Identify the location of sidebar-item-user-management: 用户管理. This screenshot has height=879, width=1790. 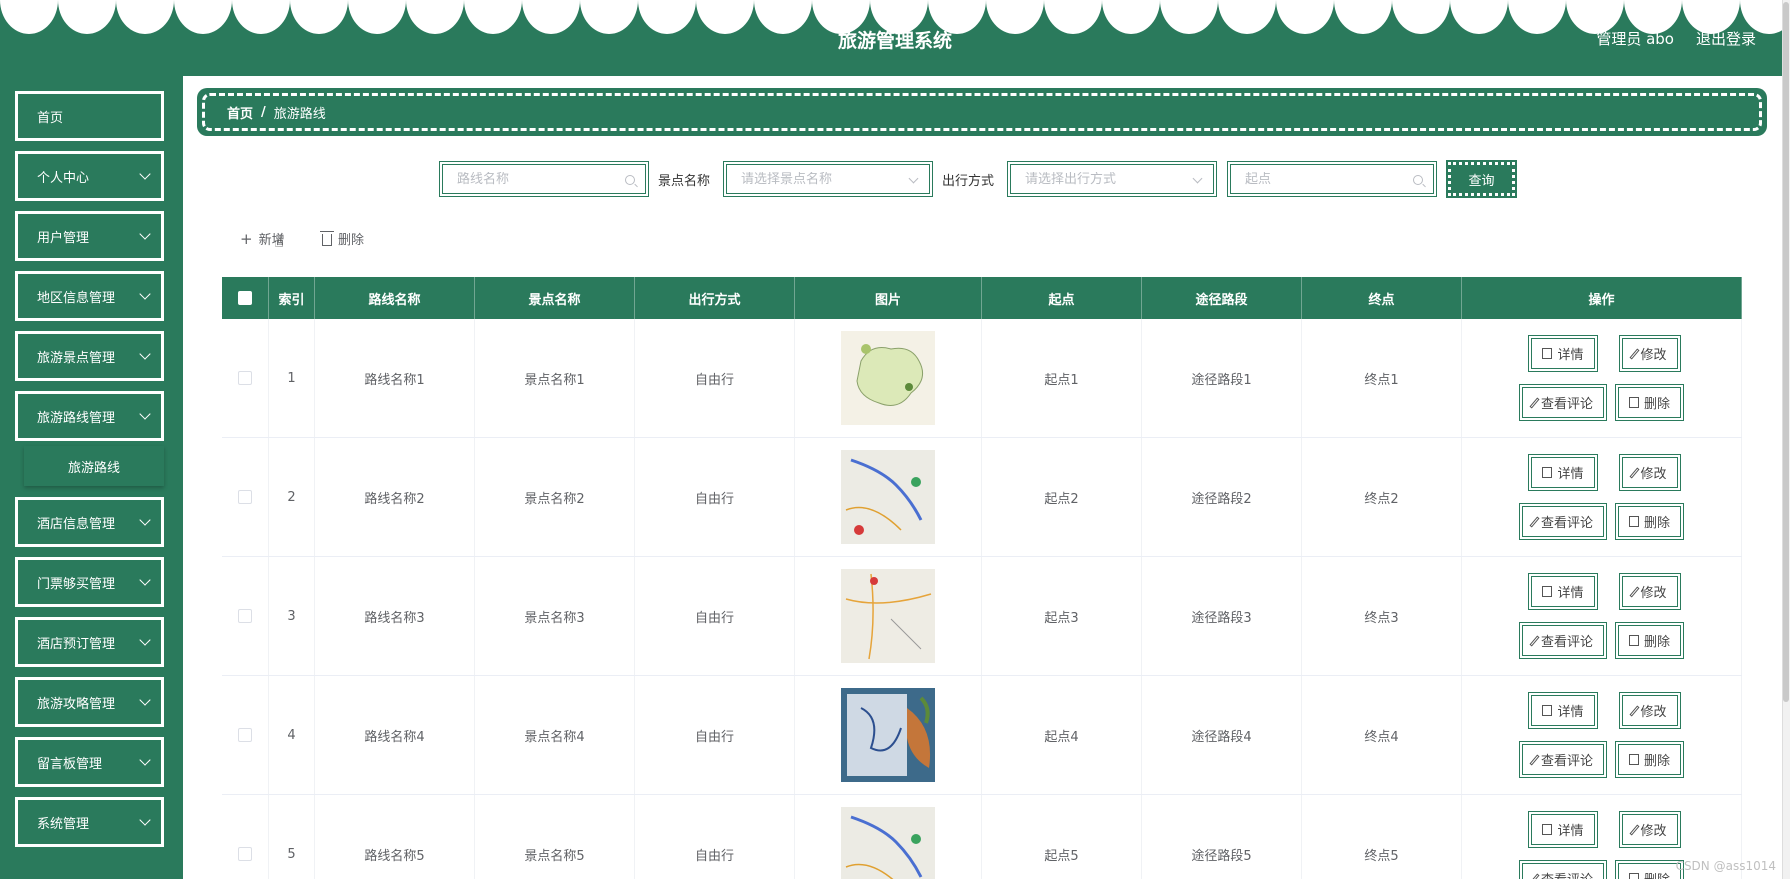
(89, 236).